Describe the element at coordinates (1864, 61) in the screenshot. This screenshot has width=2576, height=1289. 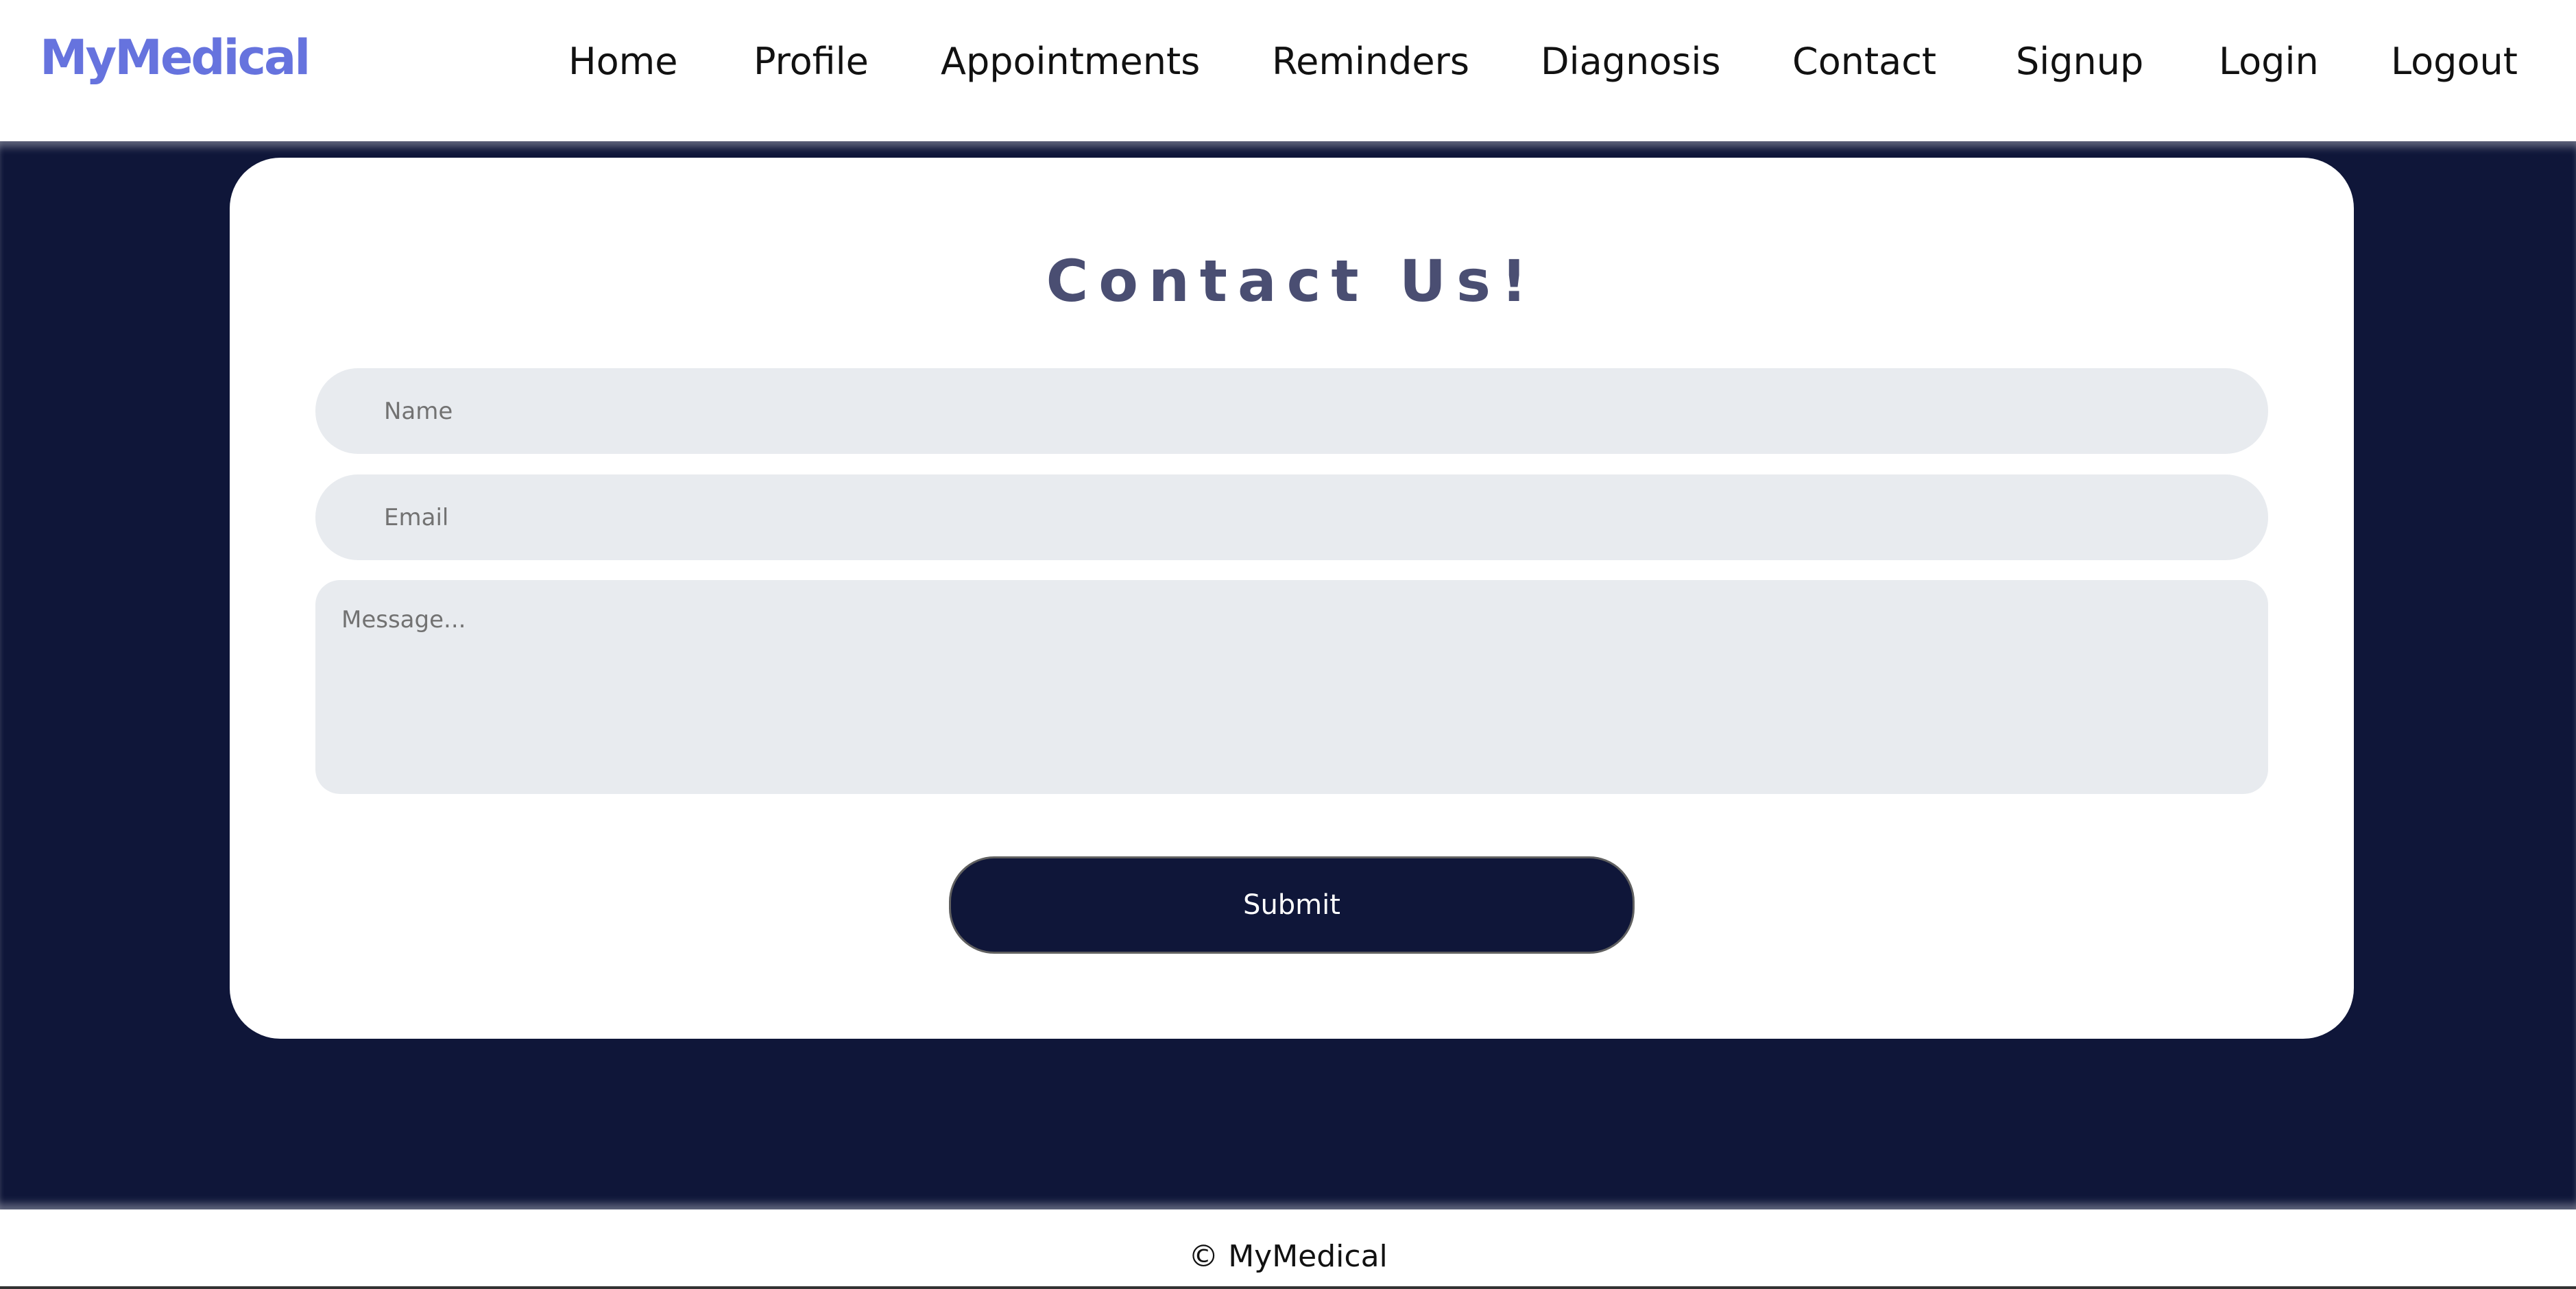
I see `nav-contact: Contact` at that location.